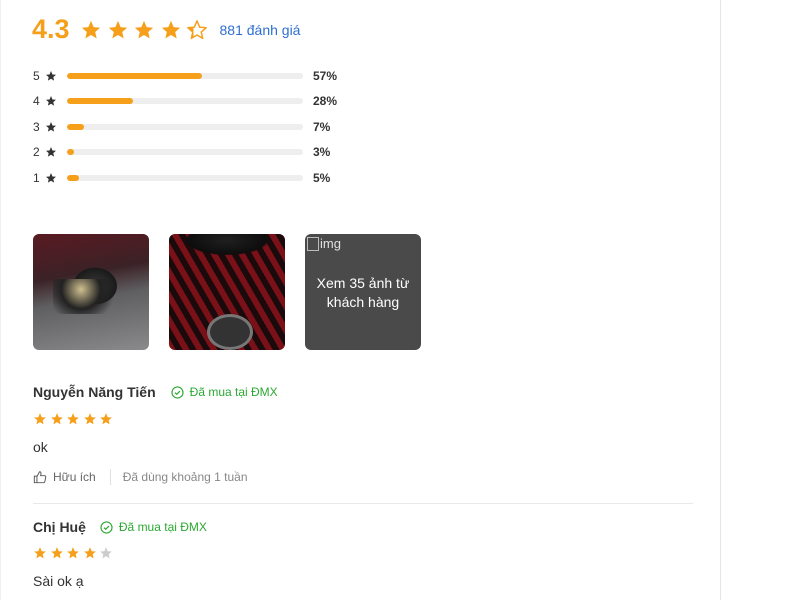 The width and height of the screenshot is (800, 600). I want to click on average-stars, so click(146, 30).